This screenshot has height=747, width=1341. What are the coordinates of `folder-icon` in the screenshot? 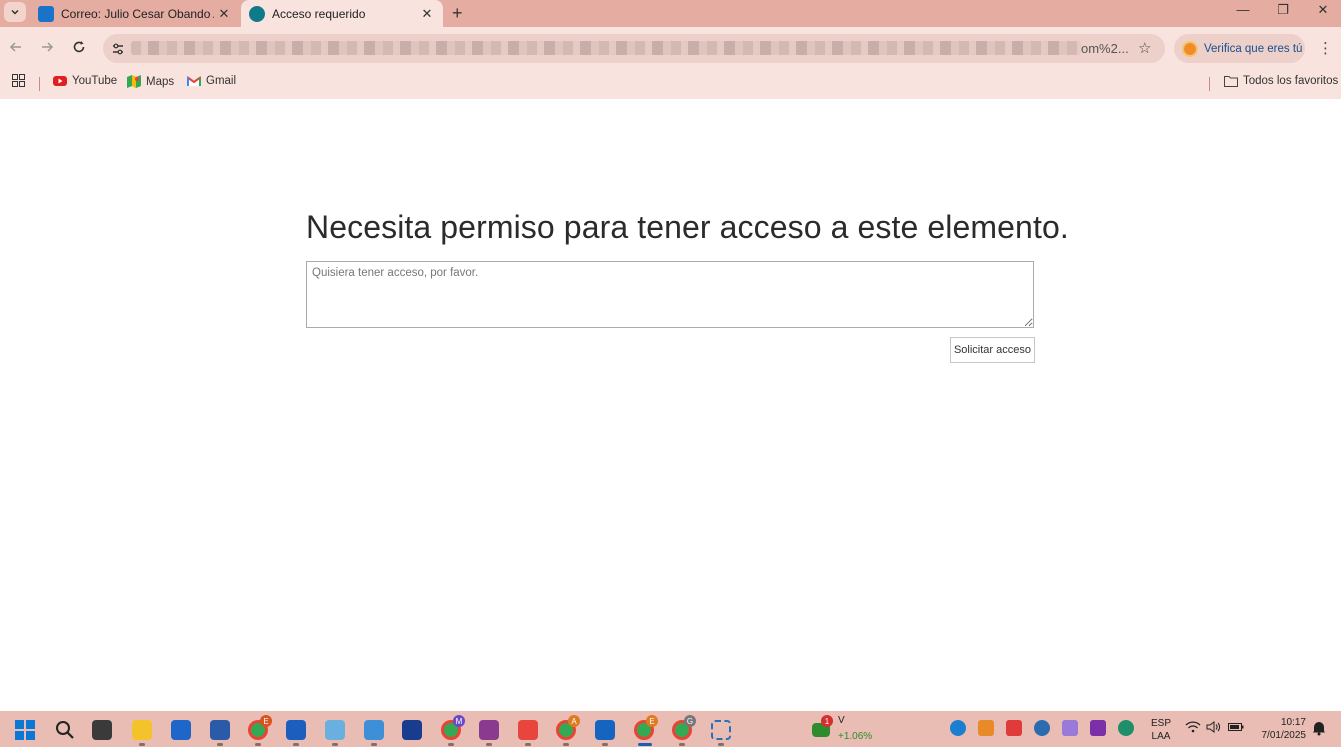 It's located at (1231, 81).